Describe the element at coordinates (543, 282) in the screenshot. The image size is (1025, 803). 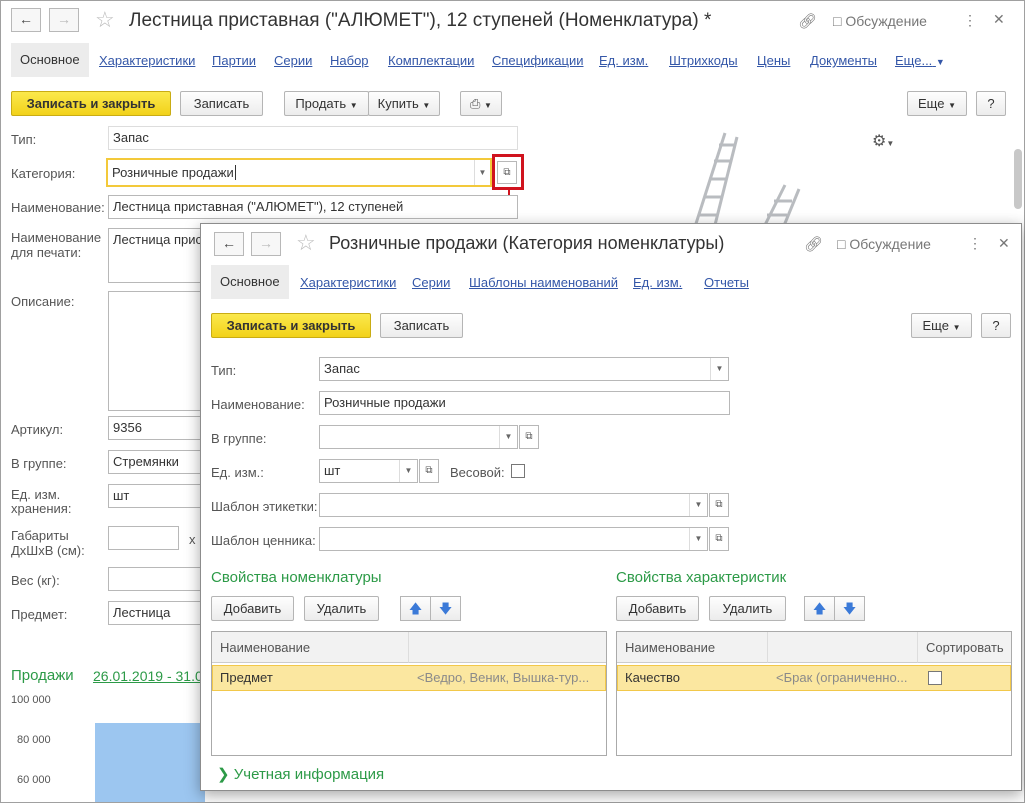
I see `tab-name-templates: Шаблоны наименований` at that location.